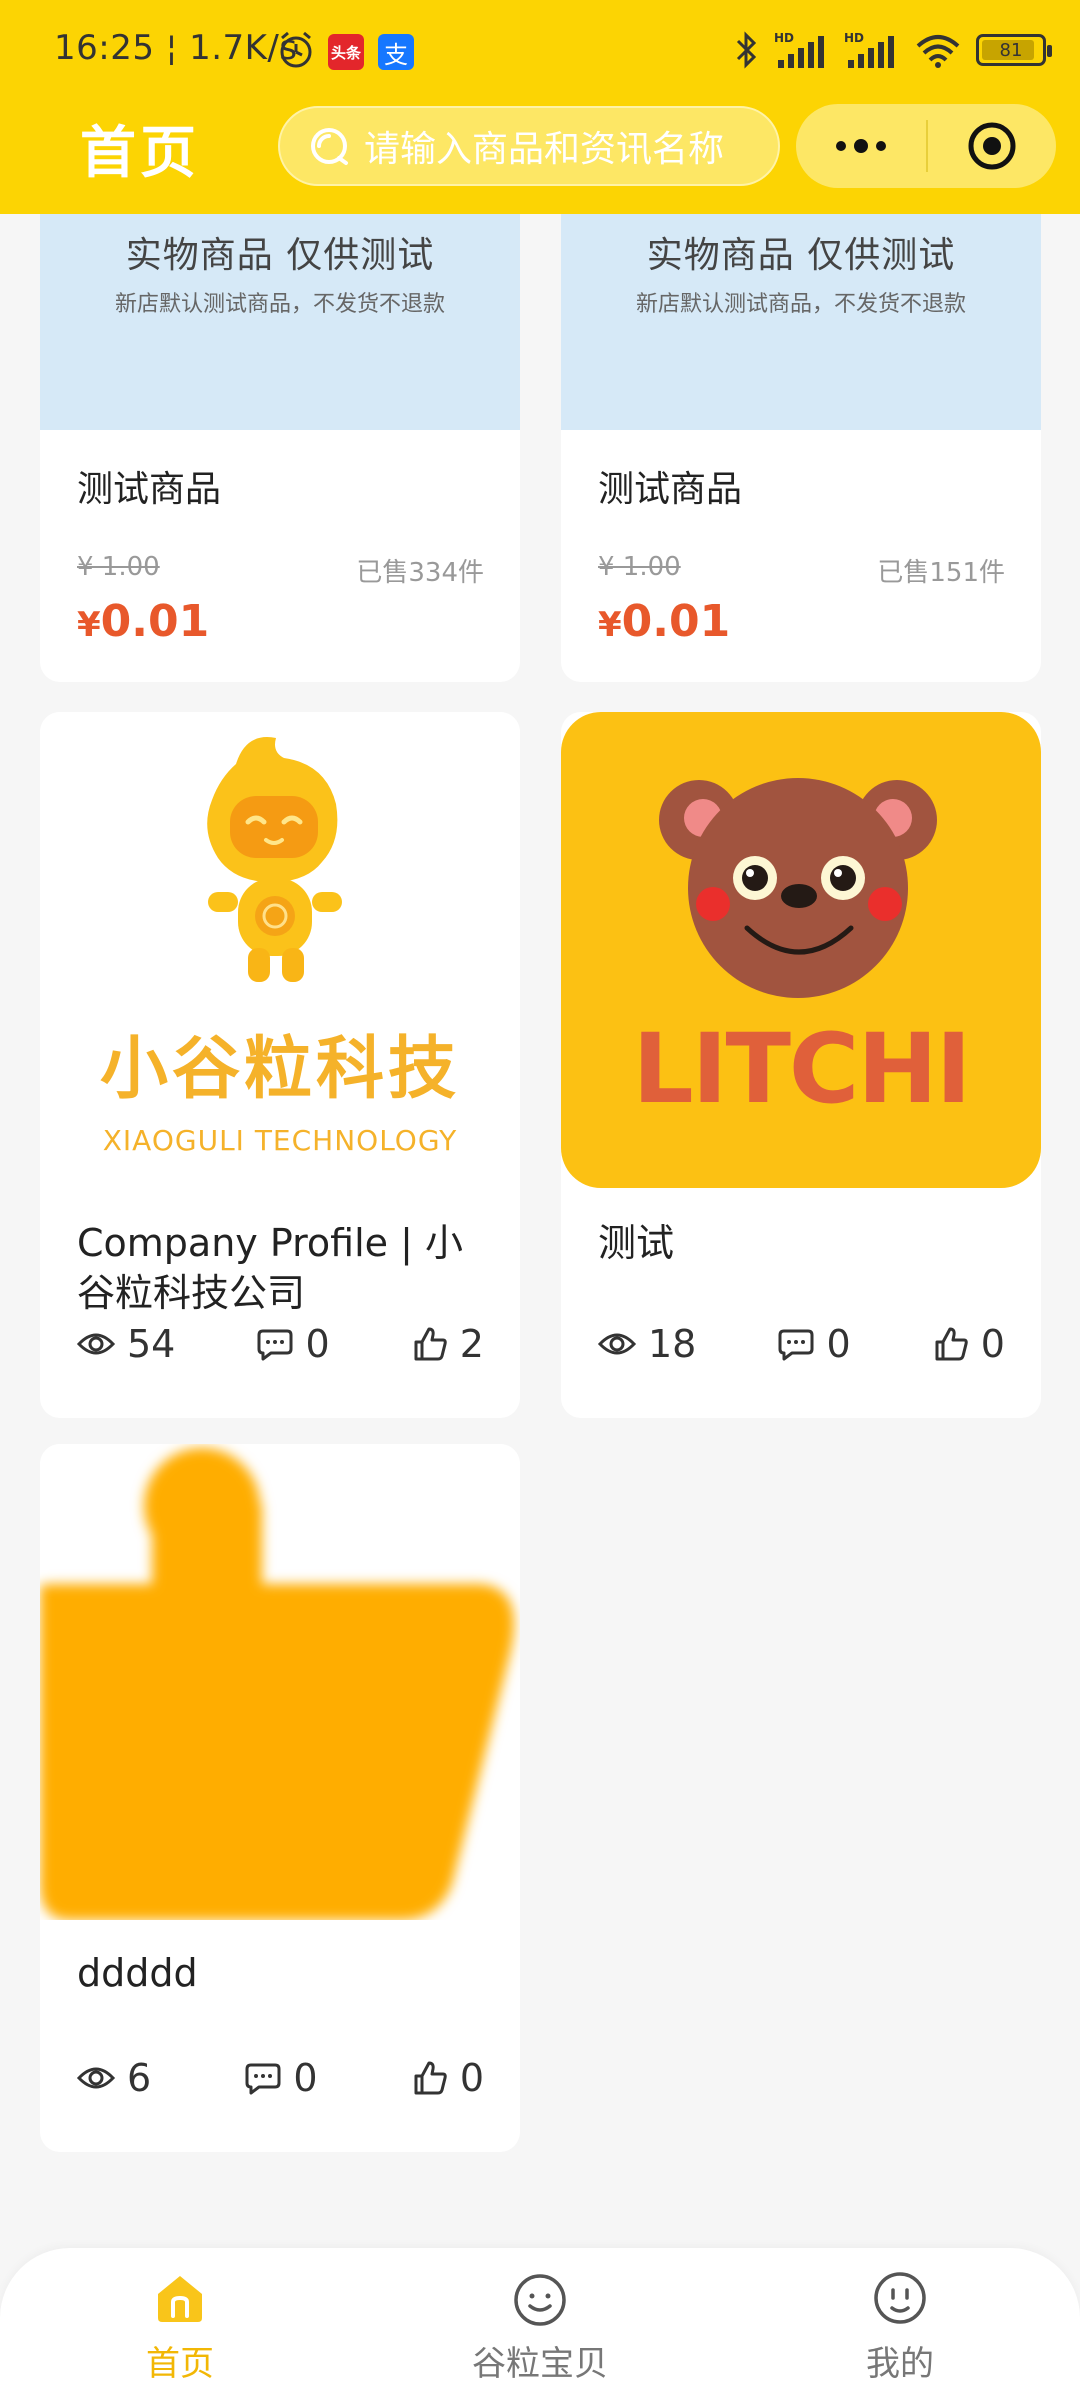 The image size is (1080, 2400). What do you see at coordinates (270, 1268) in the screenshot?
I see `post-title: Company Profile | 小谷粒科技公司` at bounding box center [270, 1268].